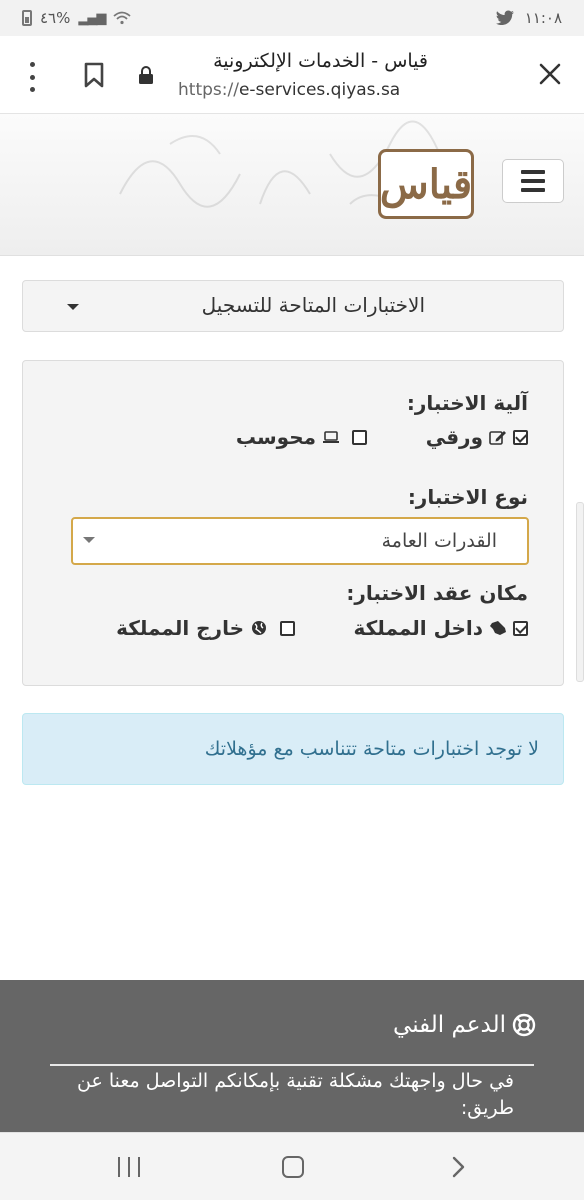 The width and height of the screenshot is (584, 1200). Describe the element at coordinates (449, 1025) in the screenshot. I see `support-title: الدعم الفني` at that location.